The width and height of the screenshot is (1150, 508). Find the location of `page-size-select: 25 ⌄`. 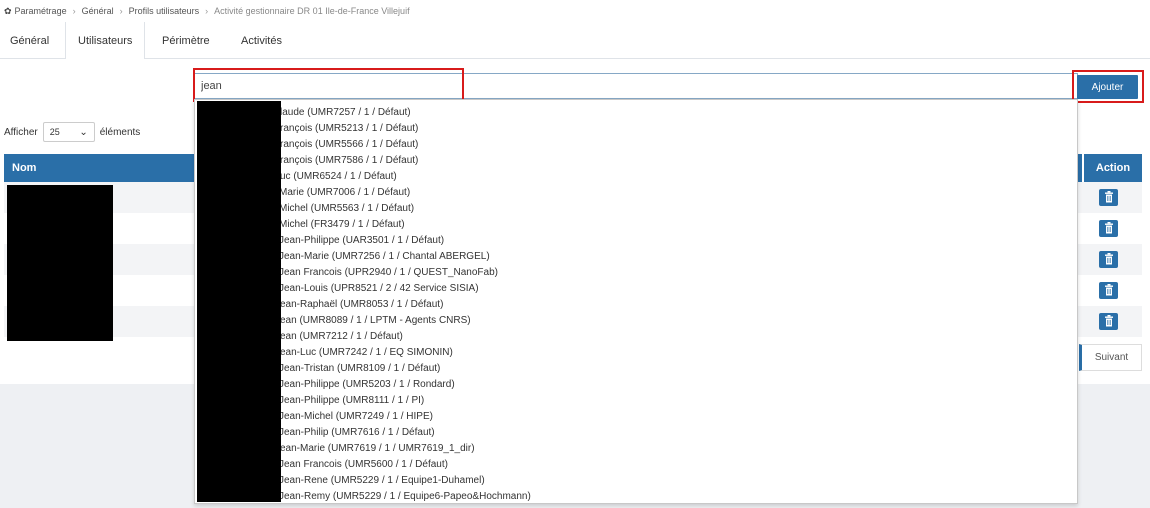

page-size-select: 25 ⌄ is located at coordinates (68, 132).